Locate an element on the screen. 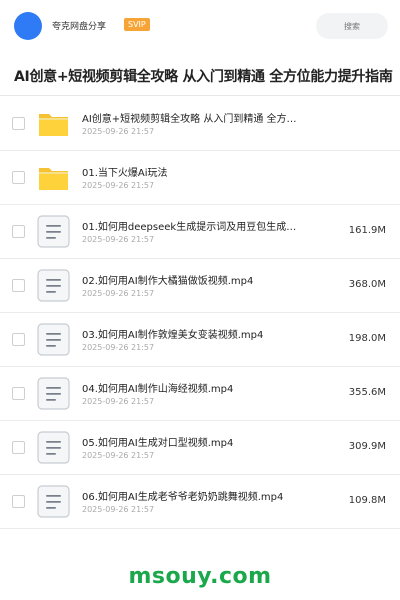 The image size is (400, 600). item-name: 04.如何用AI制作山海经视频.mp4 is located at coordinates (158, 389).